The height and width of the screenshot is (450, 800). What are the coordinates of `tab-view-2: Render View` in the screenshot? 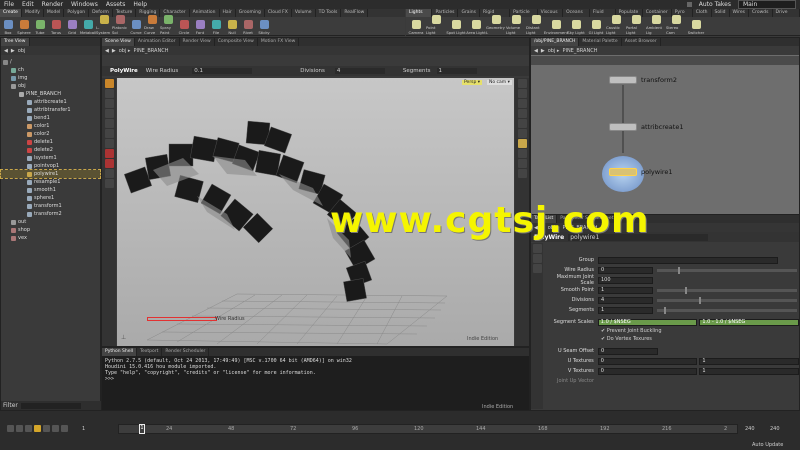 It's located at (197, 42).